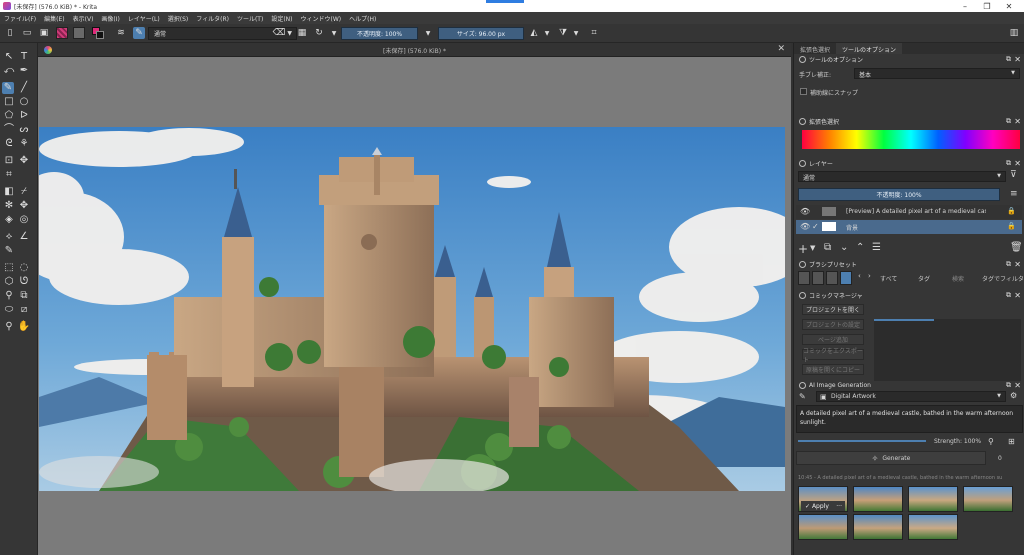  Describe the element at coordinates (899, 194) in the screenshot. I see `layer-opacity-slider: 不透明度: 100%` at that location.